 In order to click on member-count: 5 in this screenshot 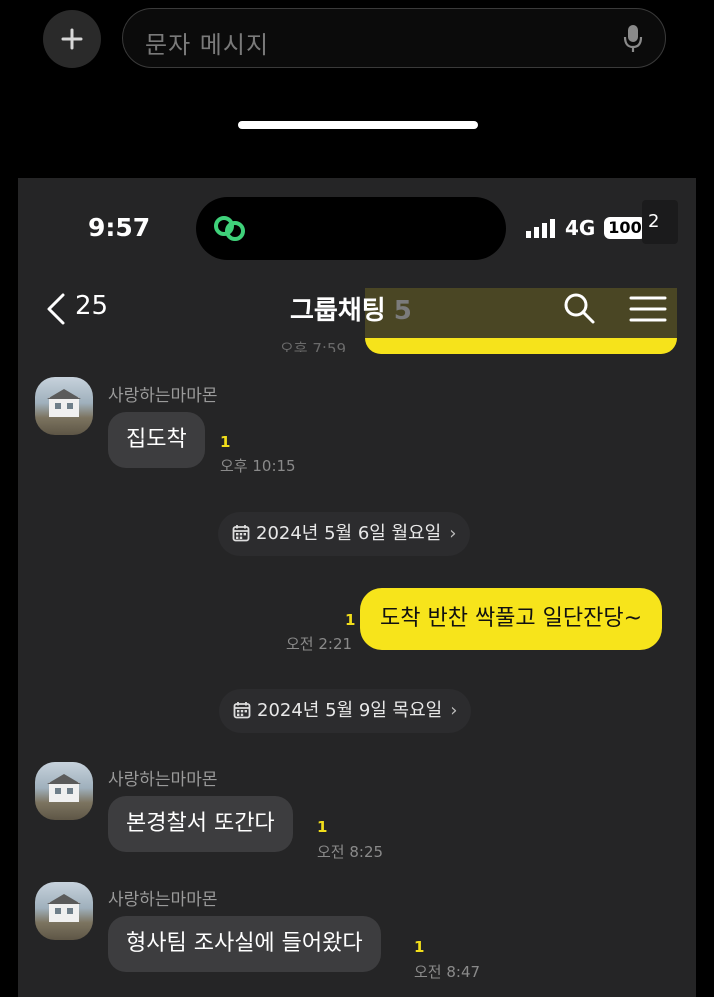, I will do `click(402, 311)`.